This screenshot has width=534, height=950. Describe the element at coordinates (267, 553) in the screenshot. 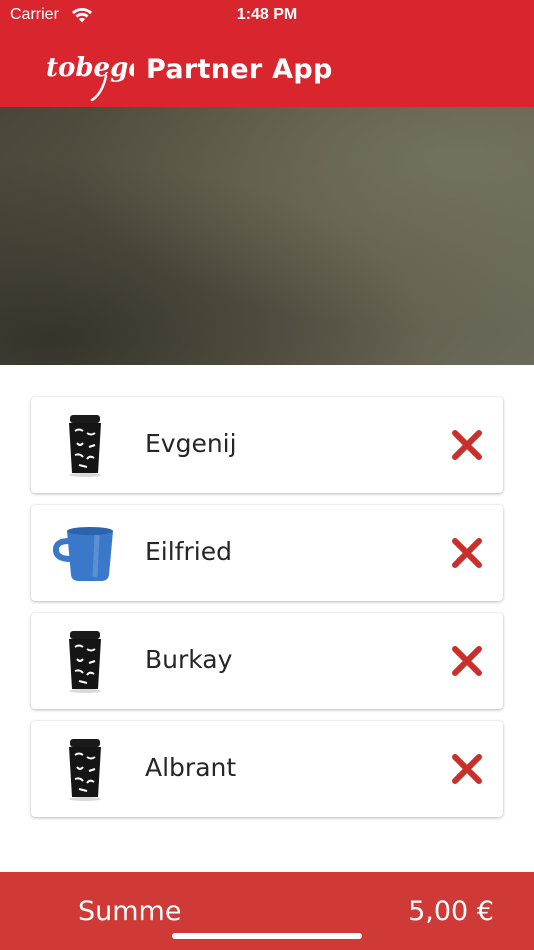

I see `list-item: Eilfried` at that location.